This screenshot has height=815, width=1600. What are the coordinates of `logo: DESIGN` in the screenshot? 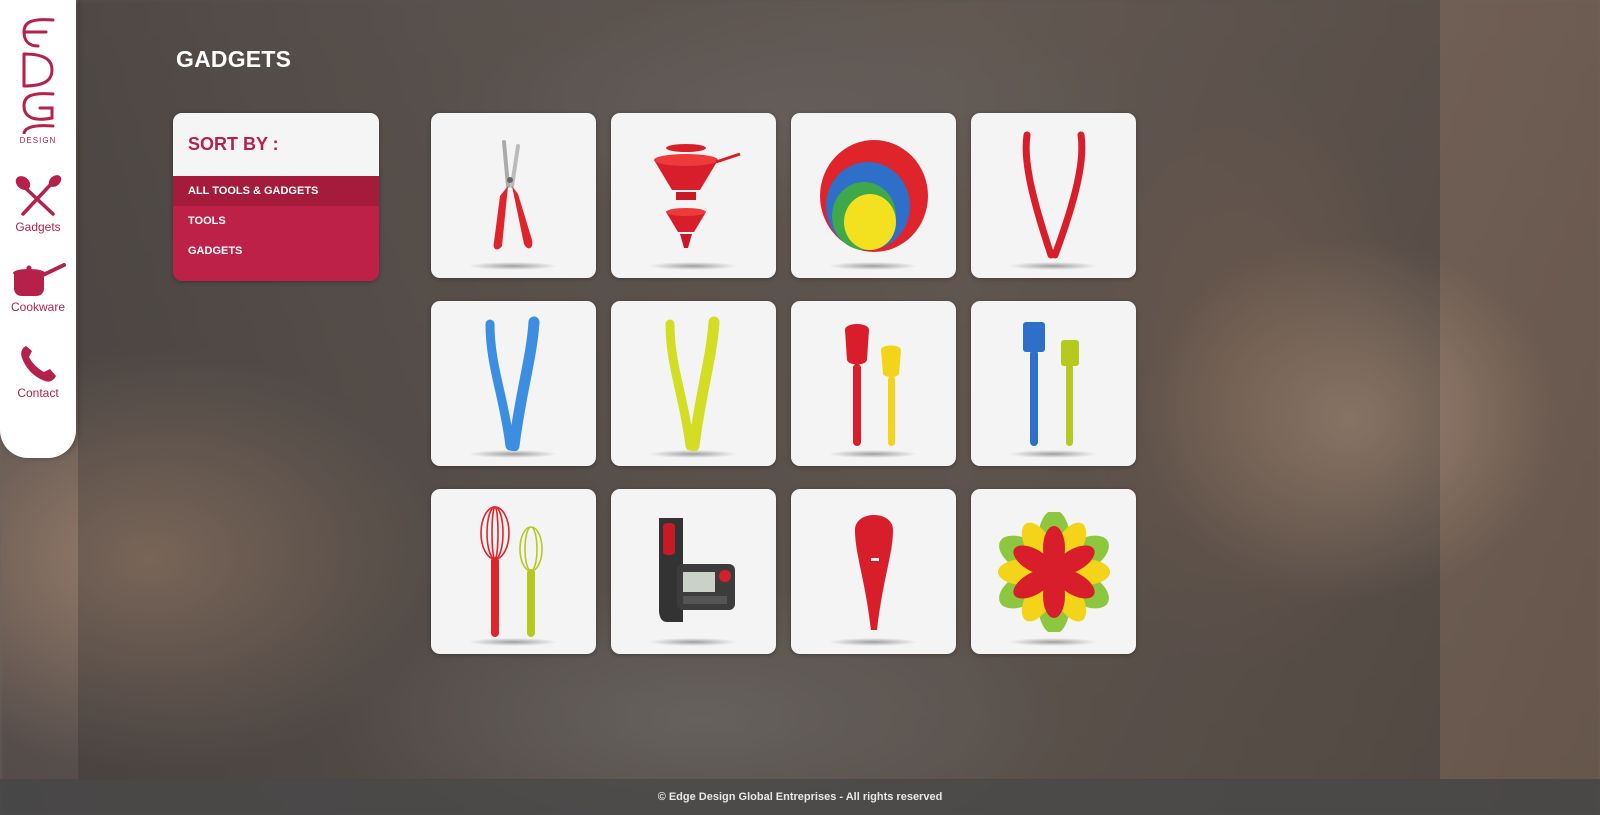 It's located at (38, 80).